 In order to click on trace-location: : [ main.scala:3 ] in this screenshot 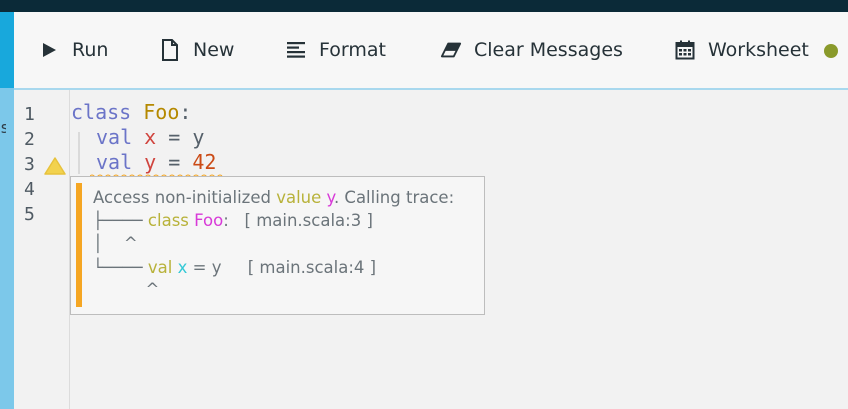, I will do `click(298, 220)`.